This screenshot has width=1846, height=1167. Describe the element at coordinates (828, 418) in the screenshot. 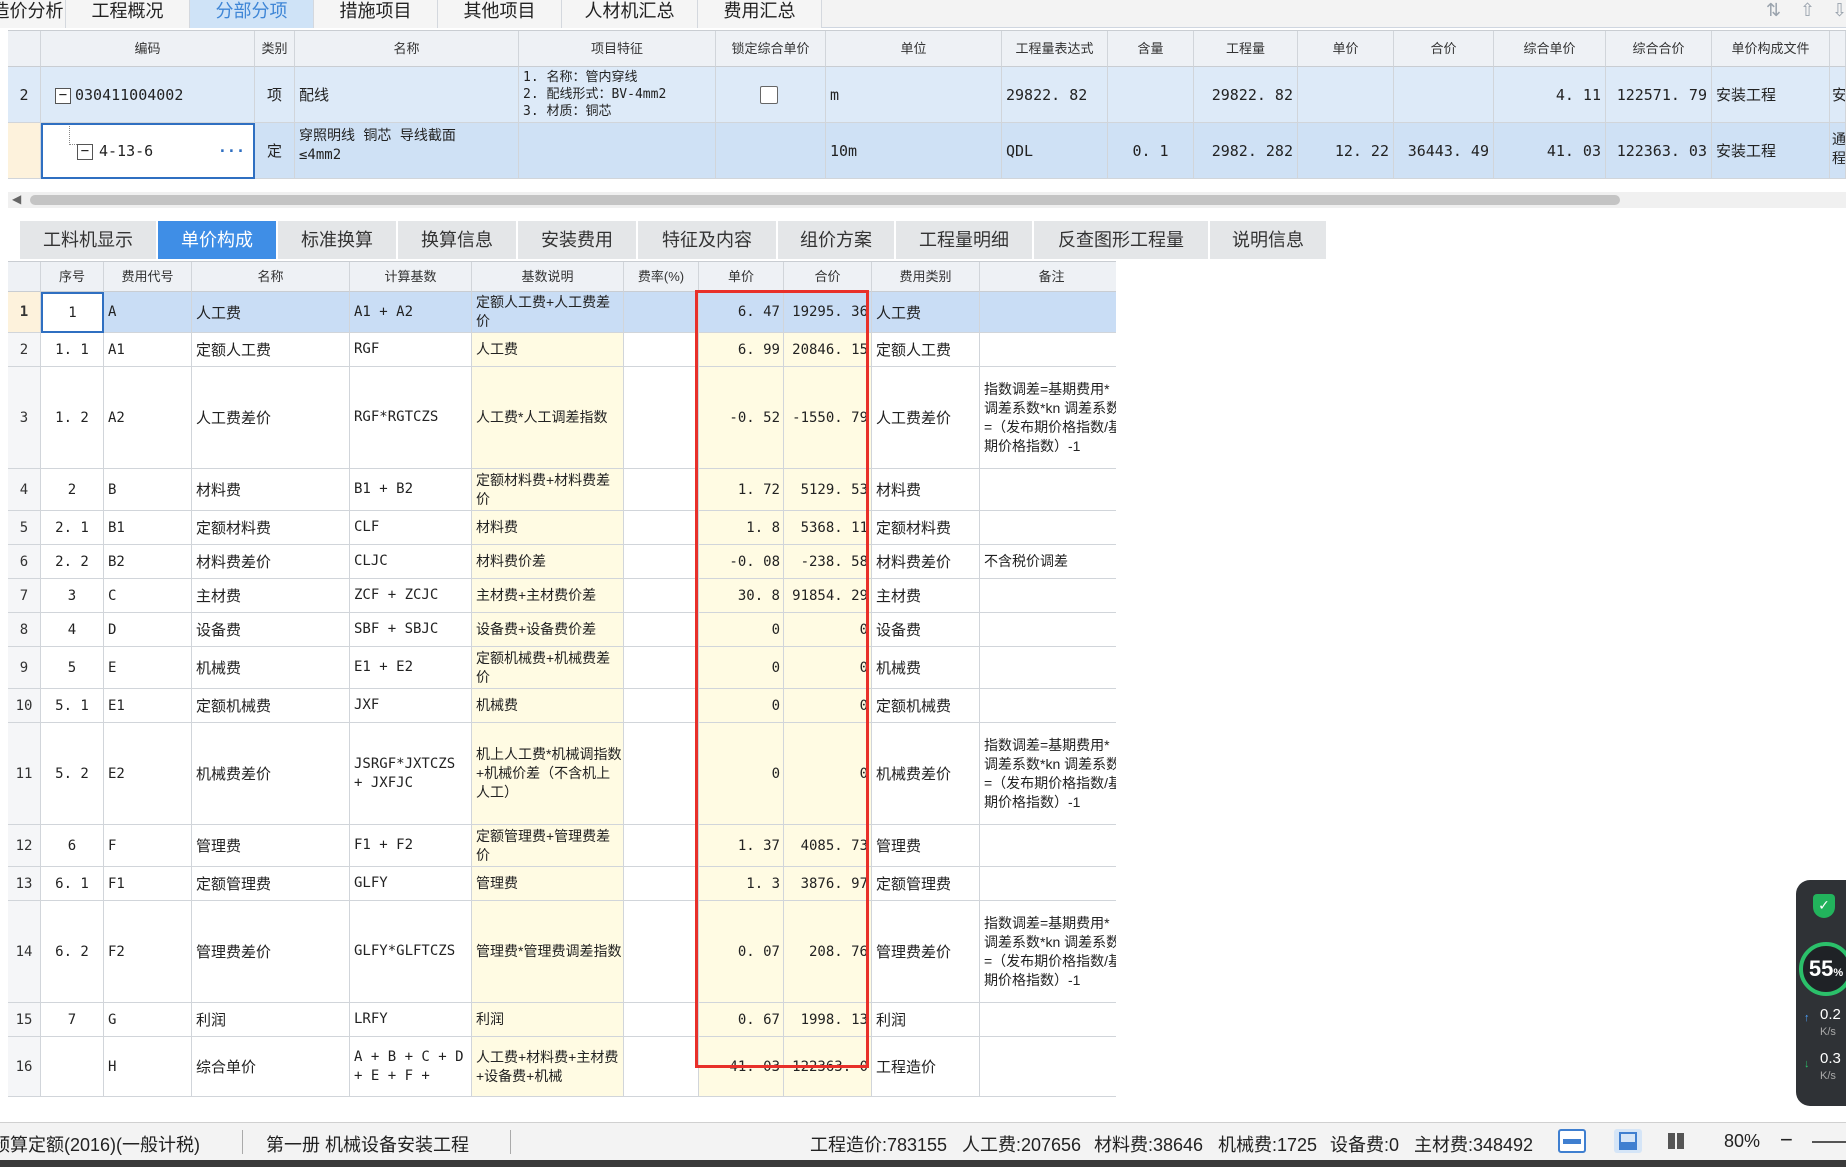

I see `total-cell: -1550. 79` at that location.